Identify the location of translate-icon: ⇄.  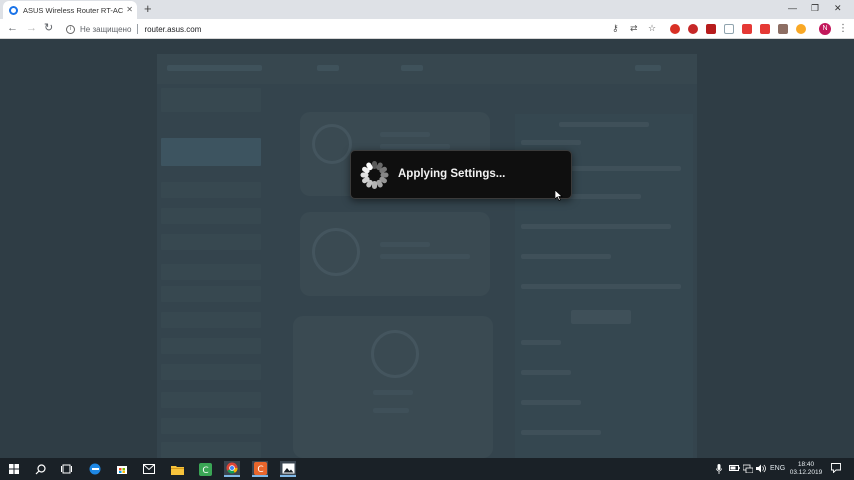
(634, 28).